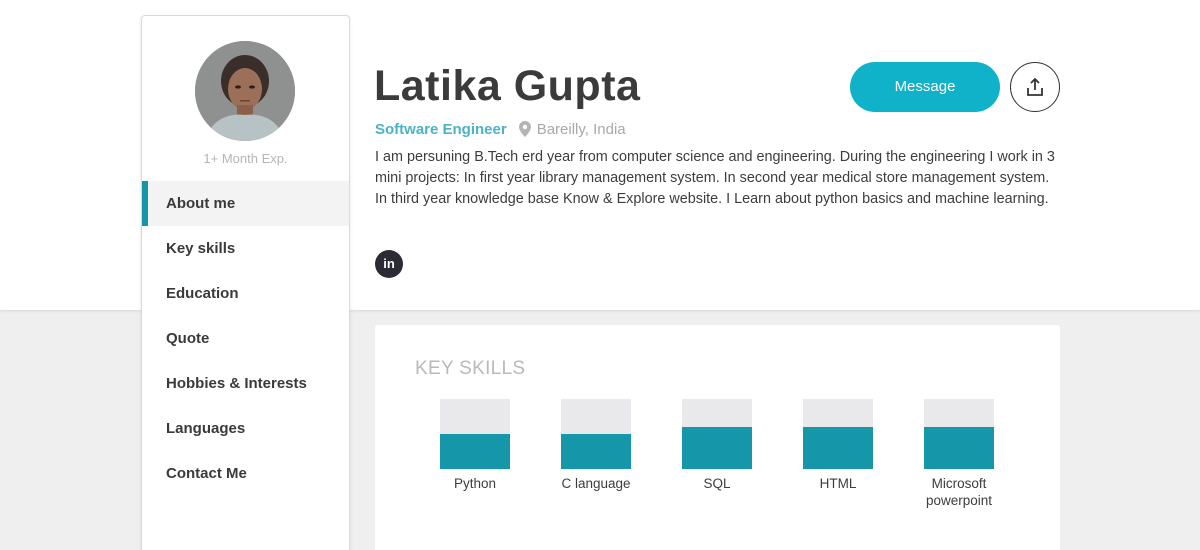 Image resolution: width=1200 pixels, height=550 pixels. What do you see at coordinates (206, 428) in the screenshot?
I see `sidebar-item-label: Languages` at bounding box center [206, 428].